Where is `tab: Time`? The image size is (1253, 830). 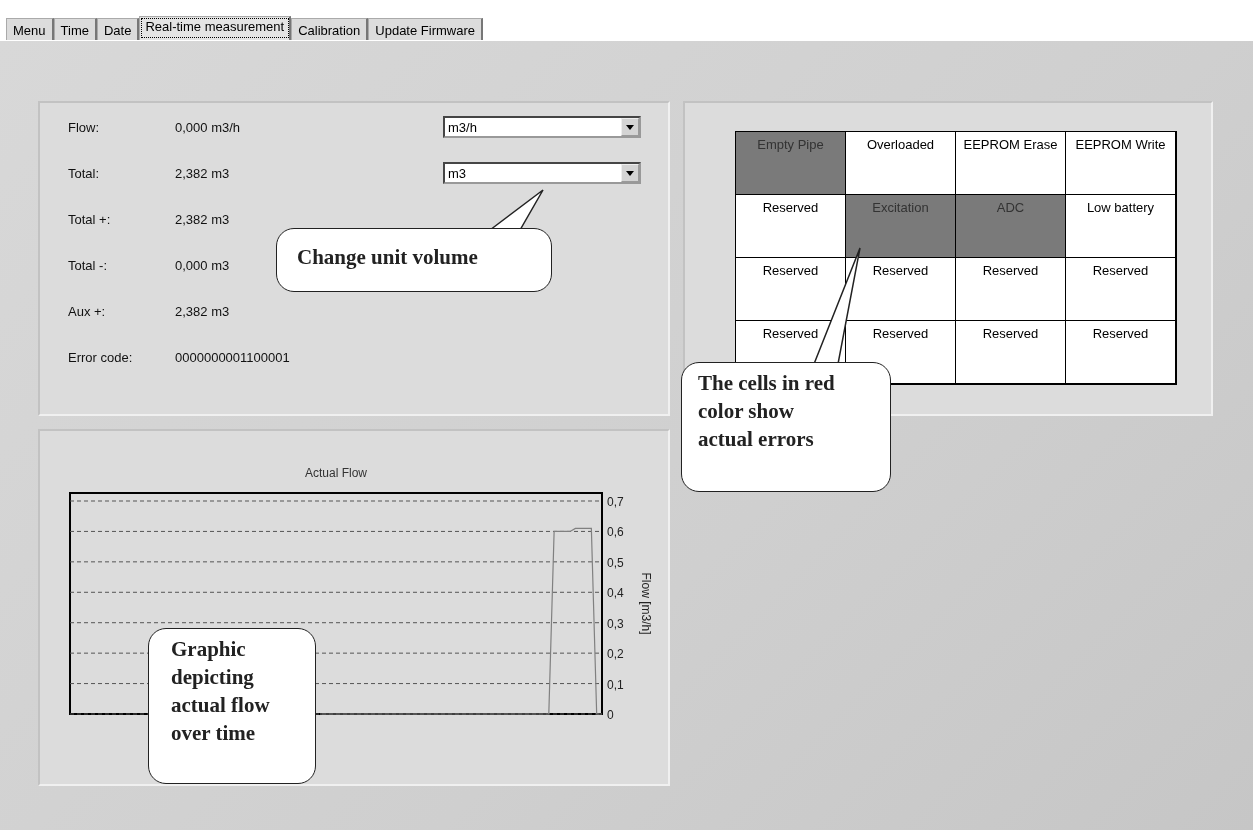 tab: Time is located at coordinates (75, 29).